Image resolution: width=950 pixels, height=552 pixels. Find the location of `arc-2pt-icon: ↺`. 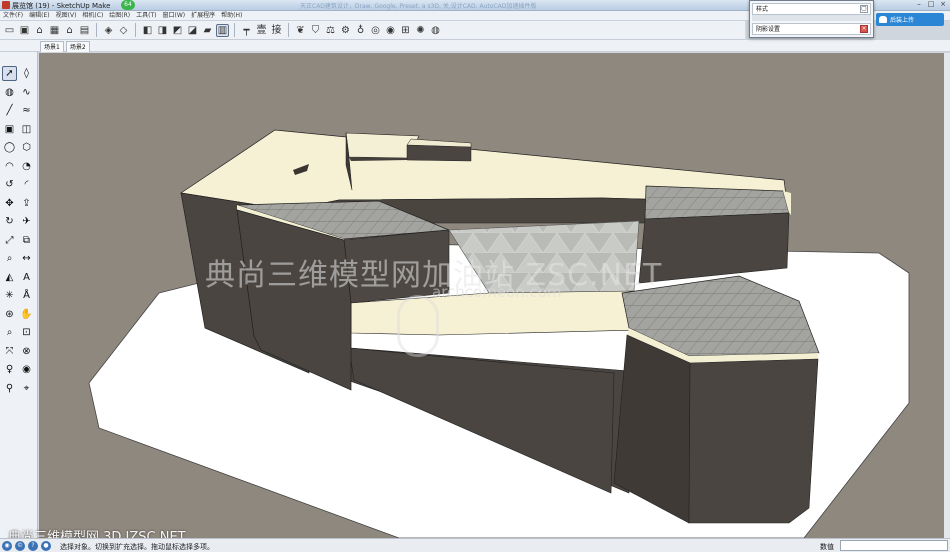

arc-2pt-icon: ↺ is located at coordinates (9, 184).